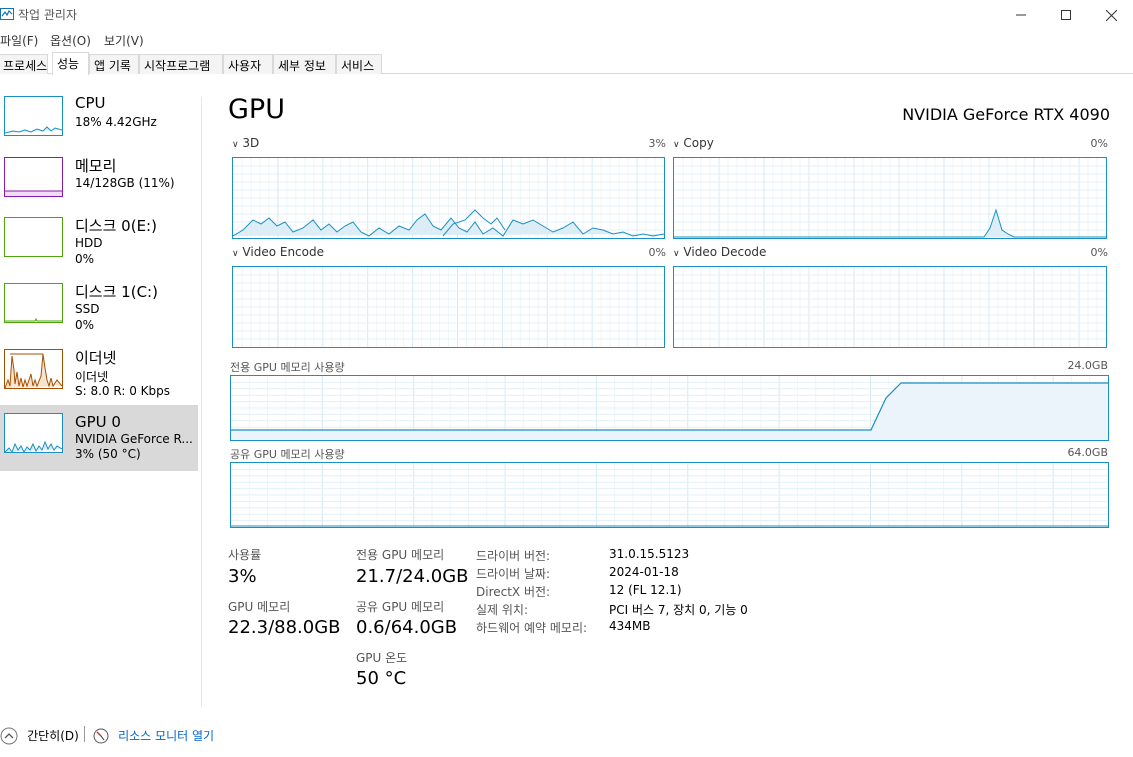 Image resolution: width=1133 pixels, height=757 pixels. What do you see at coordinates (96, 166) in the screenshot?
I see `sidebar-memory-title: 메모리` at bounding box center [96, 166].